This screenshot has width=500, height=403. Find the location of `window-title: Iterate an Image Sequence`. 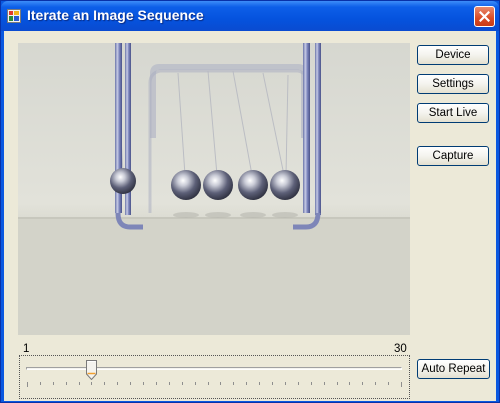

window-title: Iterate an Image Sequence is located at coordinates (115, 15).